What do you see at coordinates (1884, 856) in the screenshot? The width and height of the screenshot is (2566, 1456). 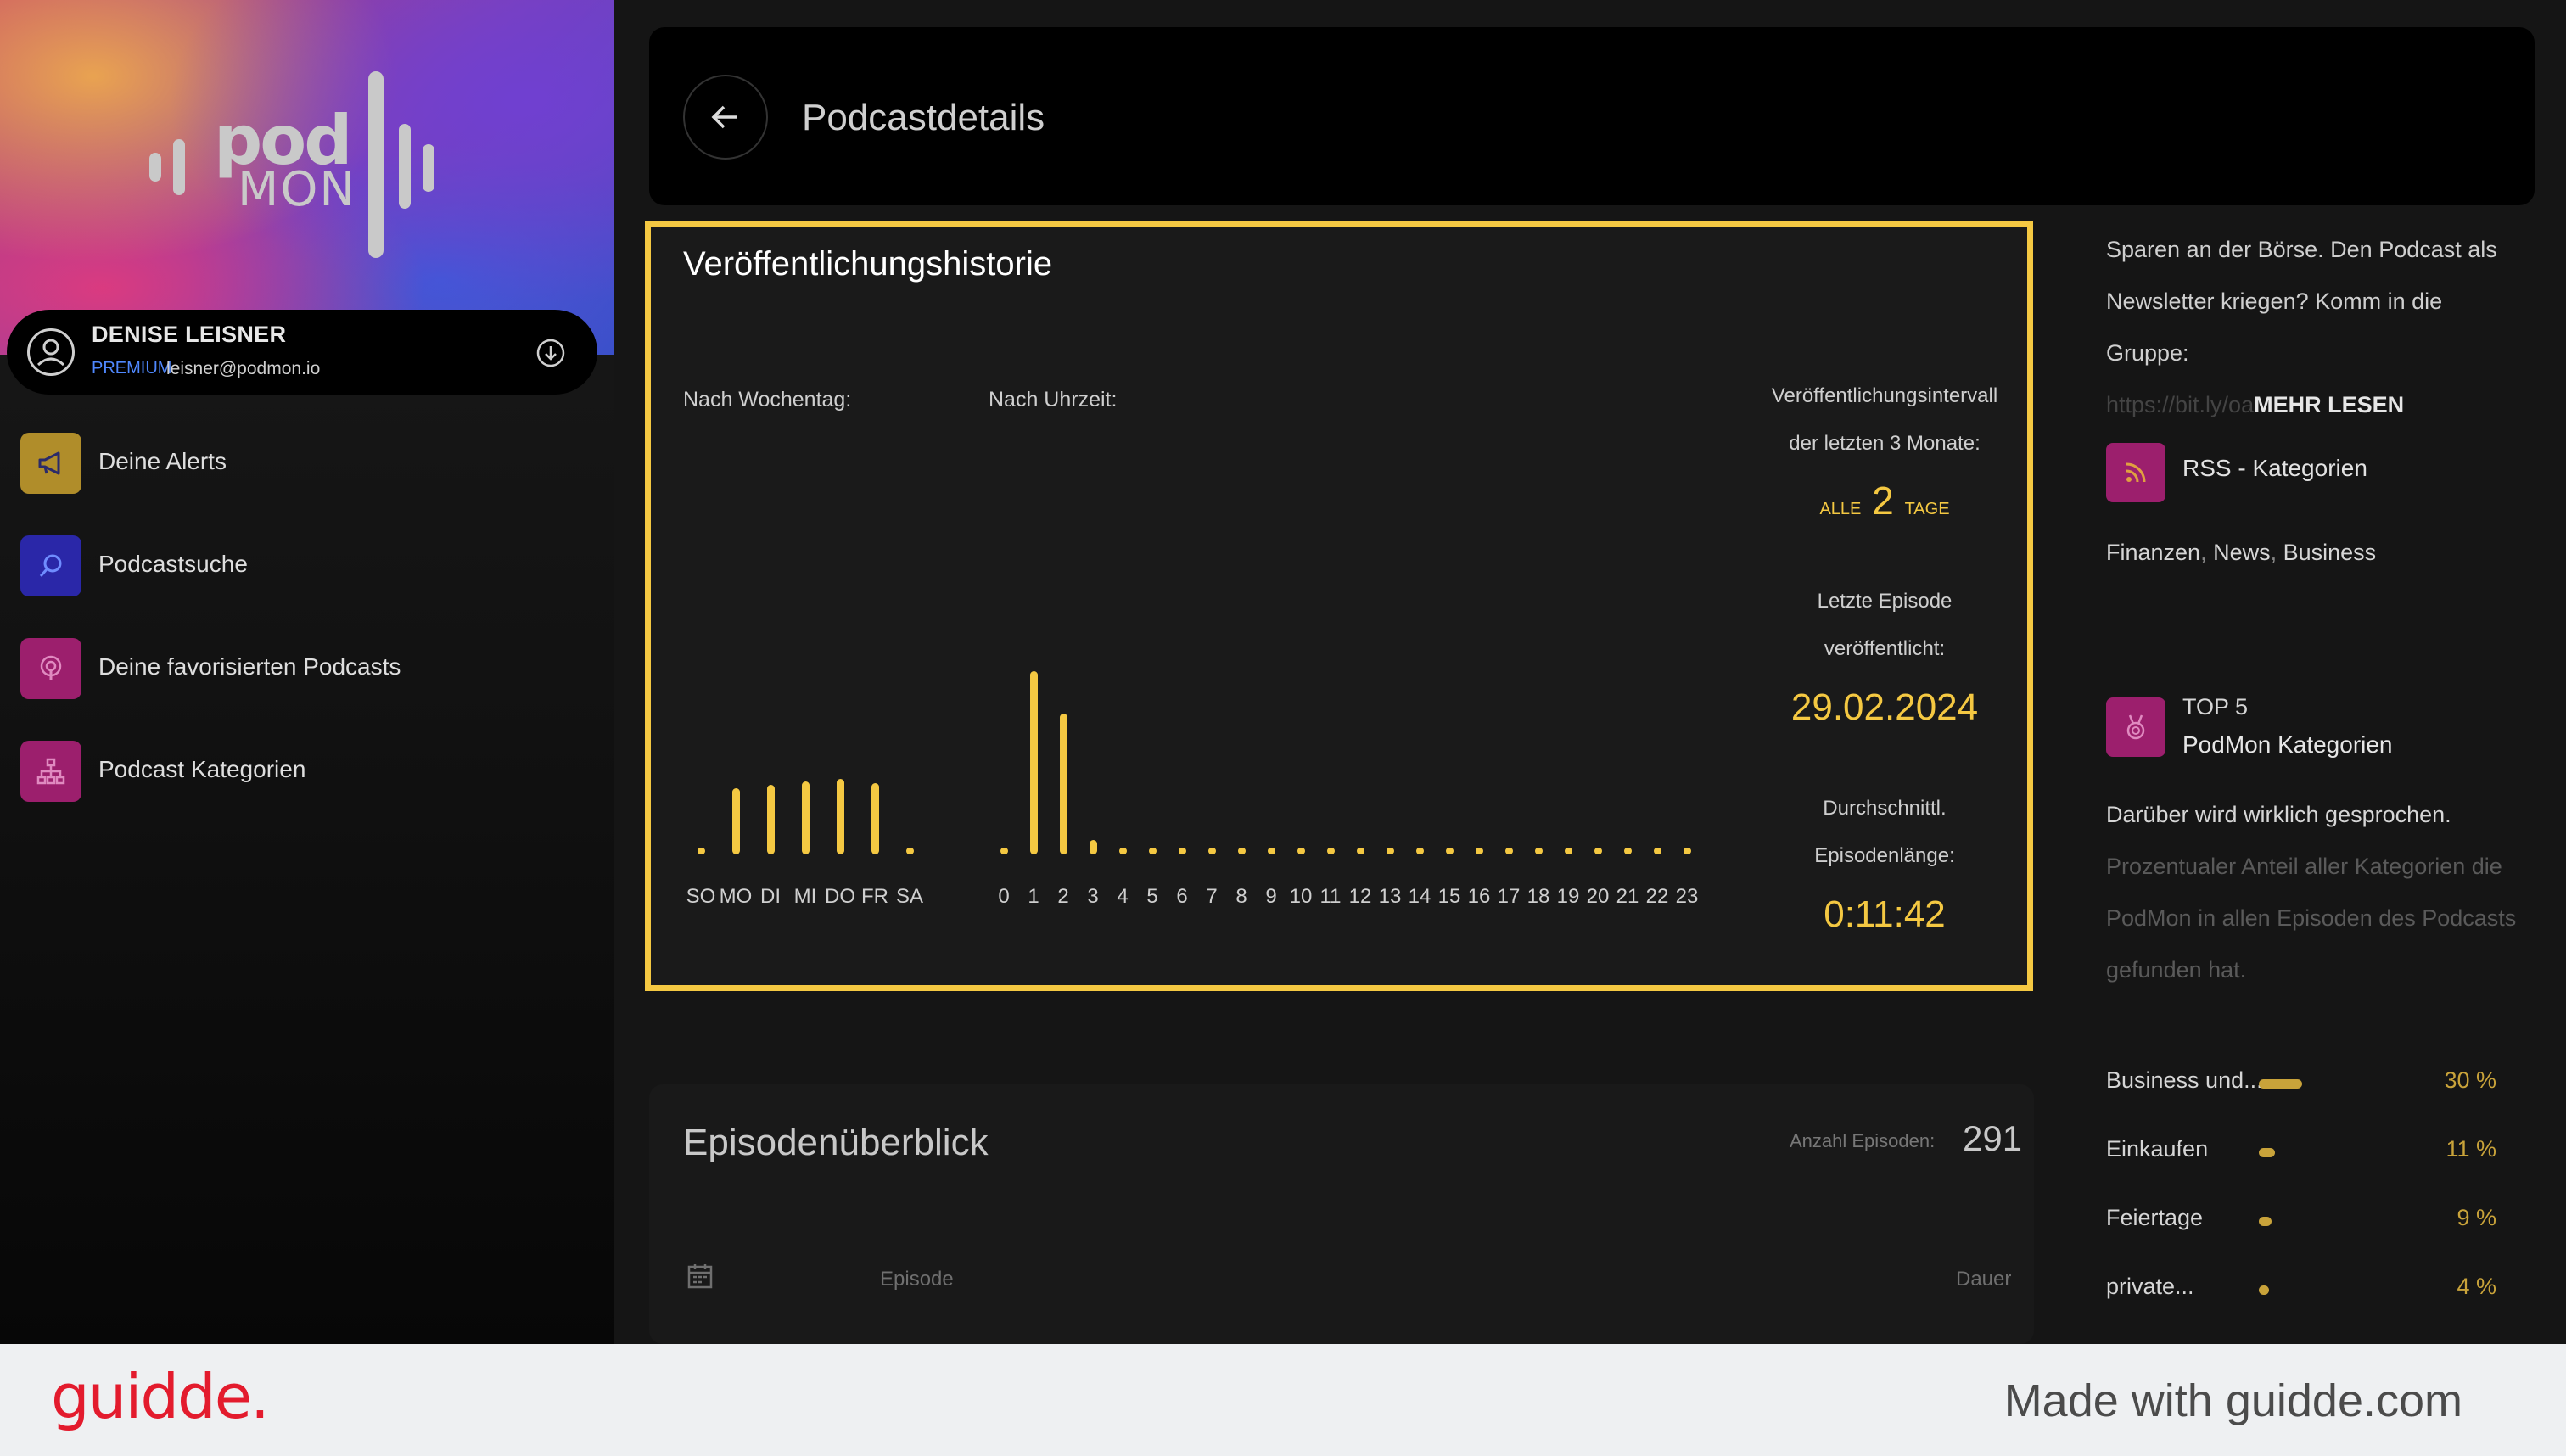 I see `avg-length-label-2: Episodenlänge:` at bounding box center [1884, 856].